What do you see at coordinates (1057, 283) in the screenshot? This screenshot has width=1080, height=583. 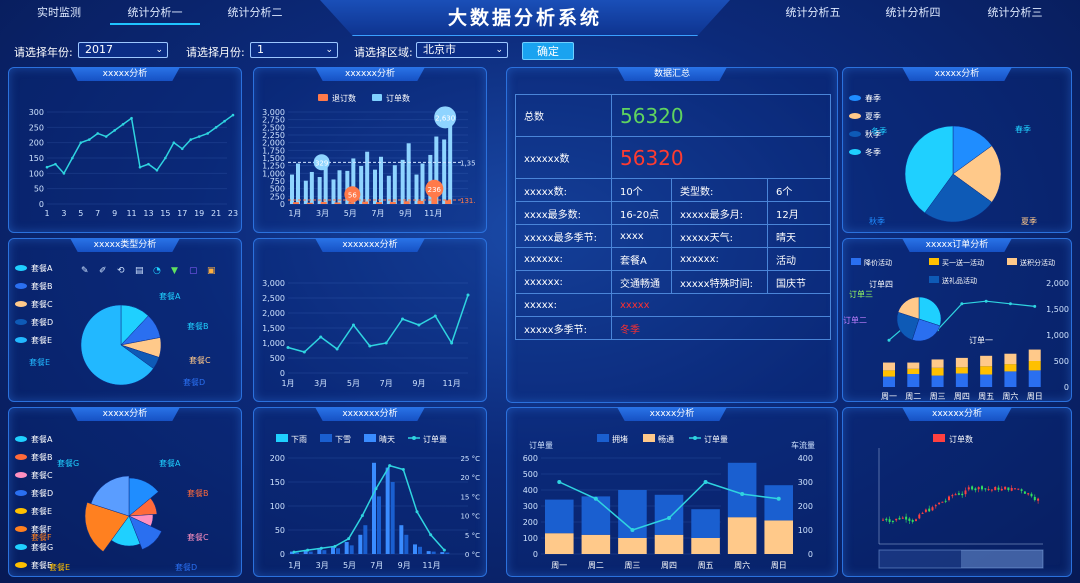 I see `y-tick-label: 2,000` at bounding box center [1057, 283].